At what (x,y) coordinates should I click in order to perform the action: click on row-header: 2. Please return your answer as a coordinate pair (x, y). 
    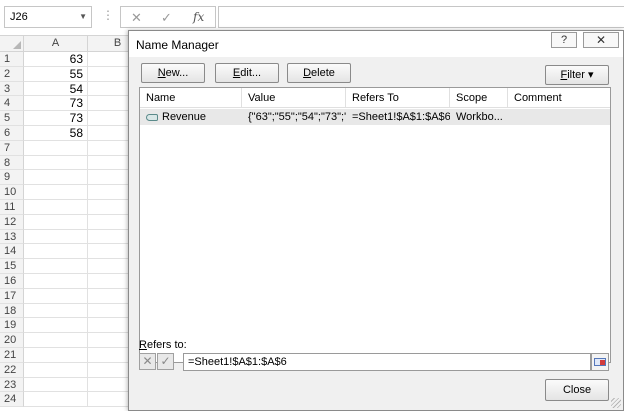
    Looking at the image, I should click on (12, 74).